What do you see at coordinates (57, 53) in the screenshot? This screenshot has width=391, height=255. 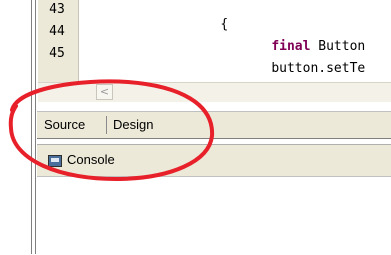 I see `line-number: 45` at bounding box center [57, 53].